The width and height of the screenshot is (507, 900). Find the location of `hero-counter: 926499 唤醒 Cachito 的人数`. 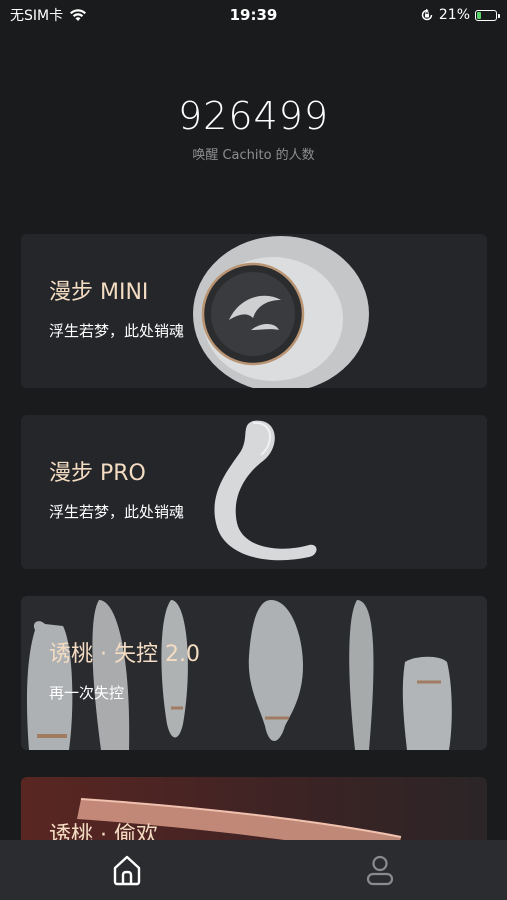

hero-counter: 926499 唤醒 Cachito 的人数 is located at coordinates (253, 128).